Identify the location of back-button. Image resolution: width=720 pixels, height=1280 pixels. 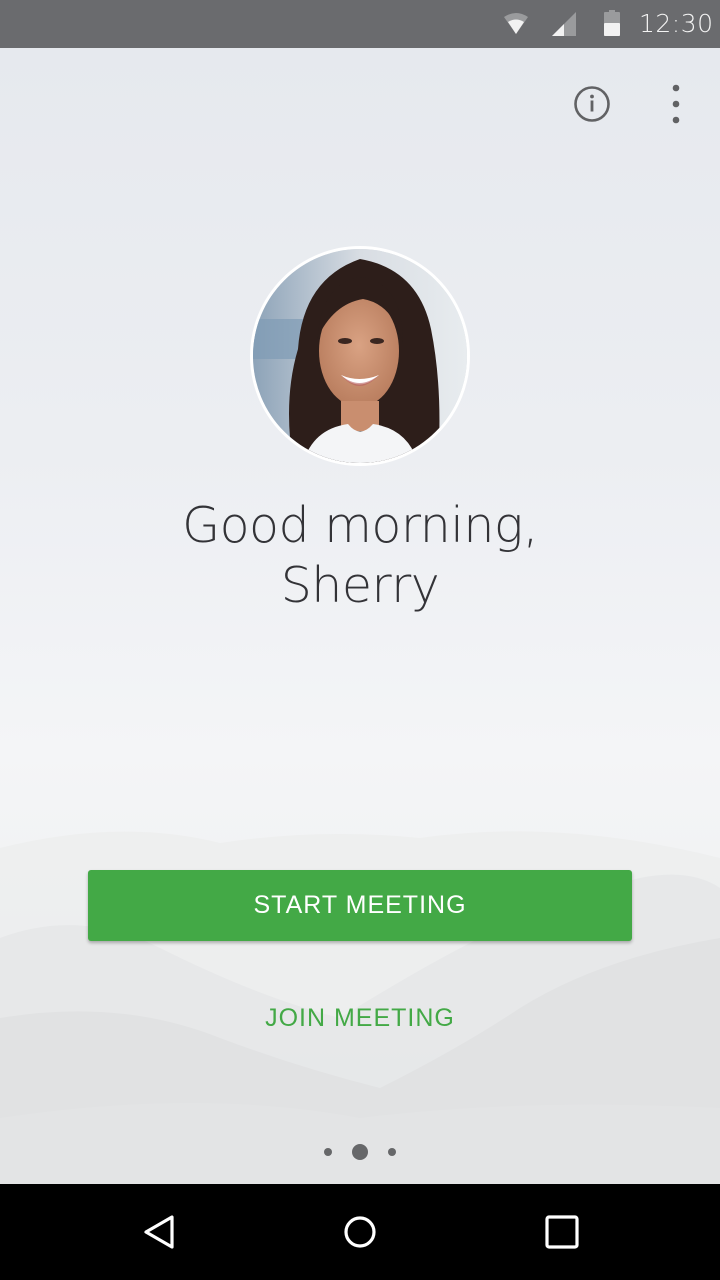
(160, 1232).